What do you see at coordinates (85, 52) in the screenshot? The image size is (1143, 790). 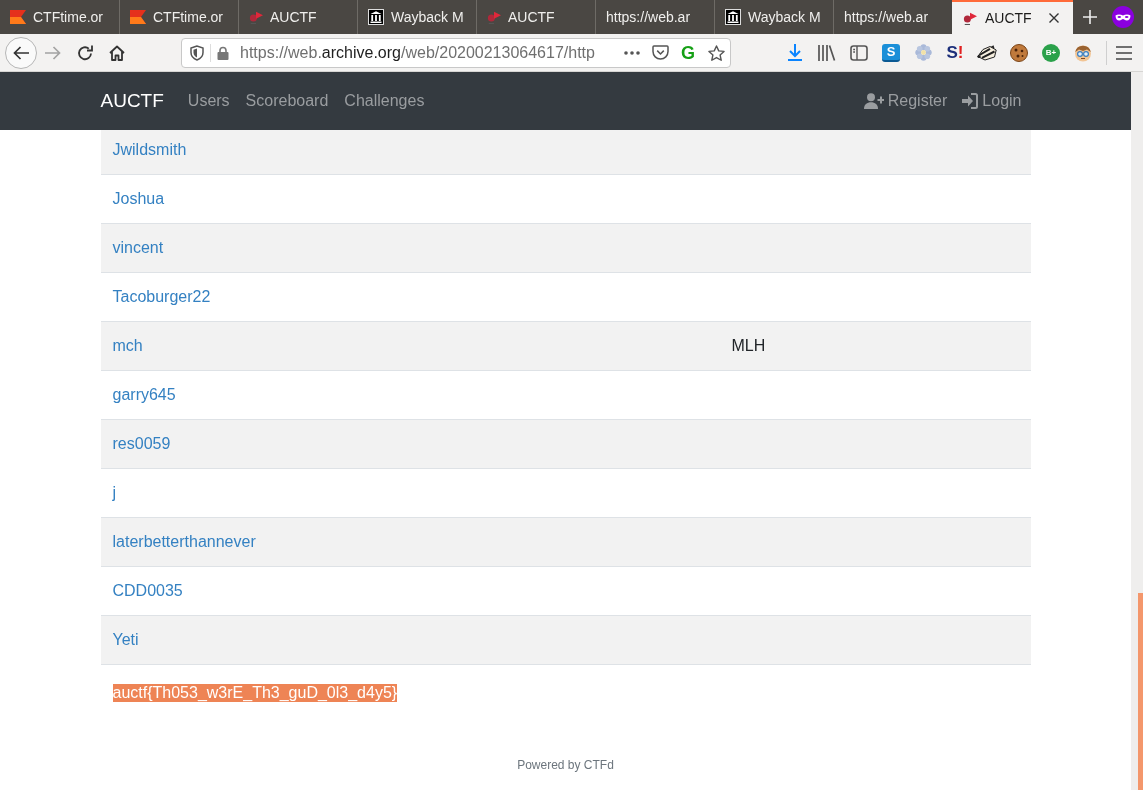 I see `reload-icon` at bounding box center [85, 52].